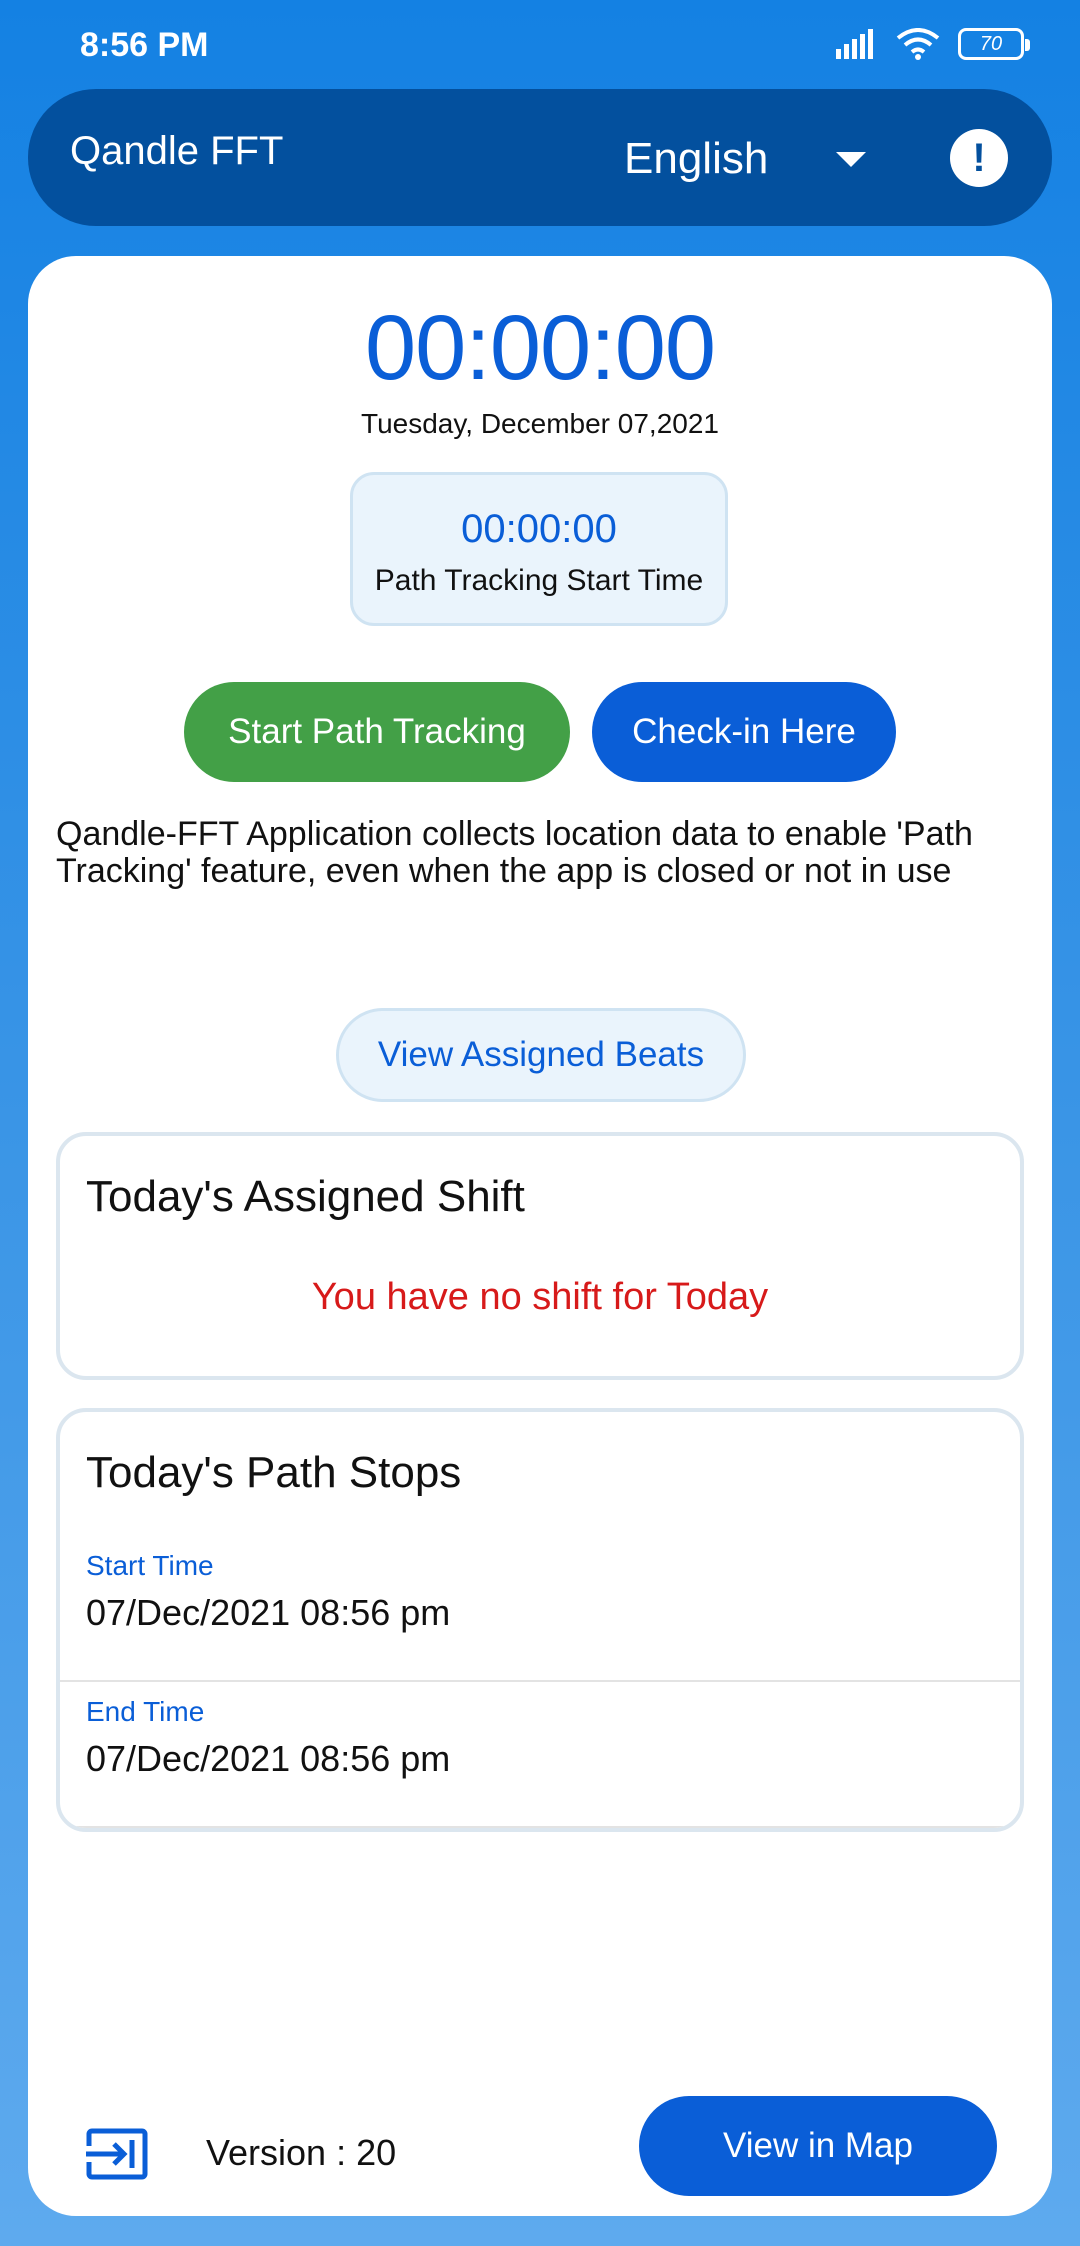 This screenshot has width=1080, height=2246. Describe the element at coordinates (144, 45) in the screenshot. I see `status-time: 8:56 PM` at that location.